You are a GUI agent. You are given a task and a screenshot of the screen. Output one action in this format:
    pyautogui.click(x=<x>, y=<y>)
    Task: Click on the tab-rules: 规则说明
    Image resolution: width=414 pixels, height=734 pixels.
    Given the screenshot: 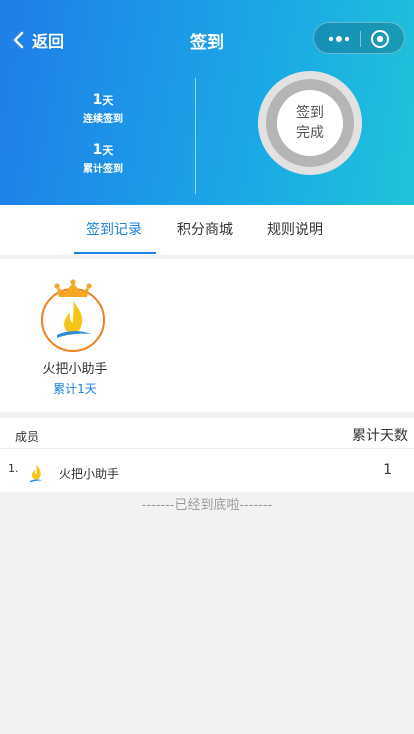 What is the action you would take?
    pyautogui.click(x=295, y=229)
    